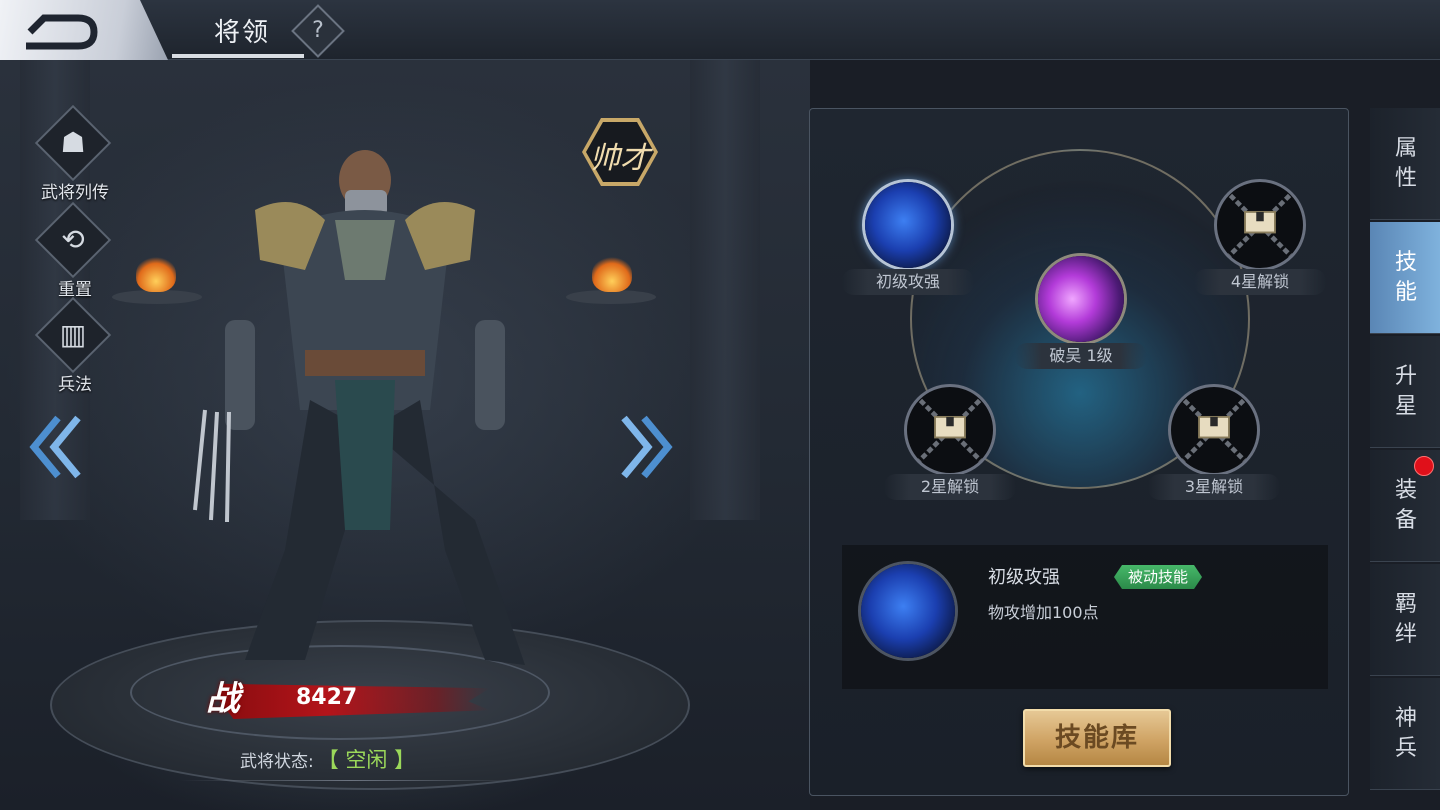  I want to click on notification-dot, so click(1424, 466).